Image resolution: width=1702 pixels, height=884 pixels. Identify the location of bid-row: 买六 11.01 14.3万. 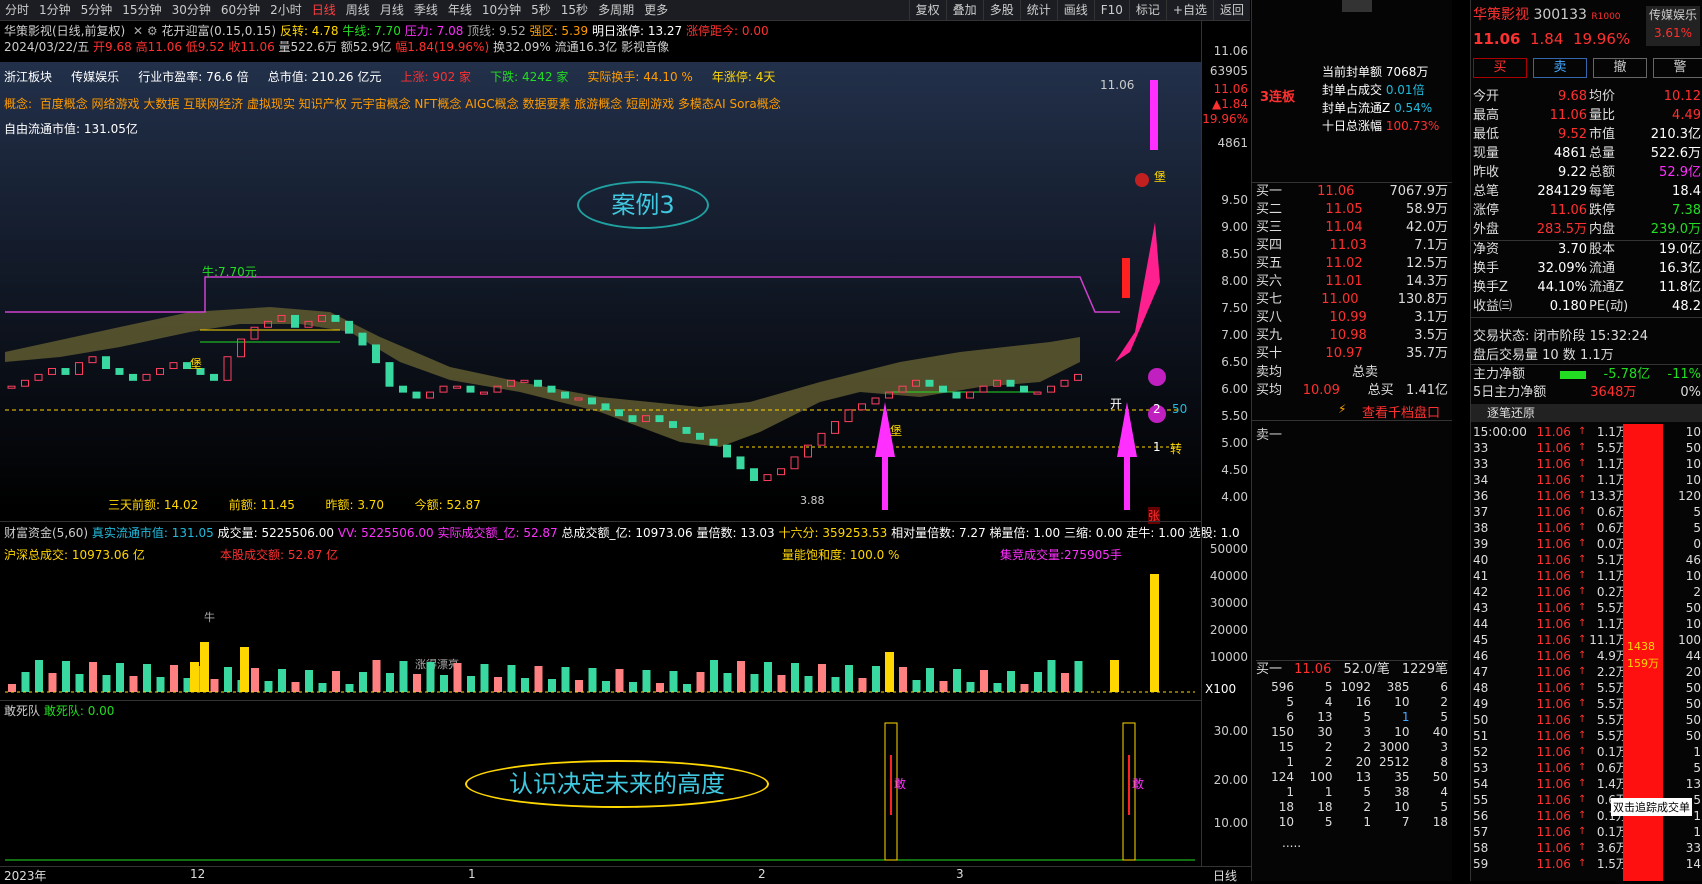
(1352, 282).